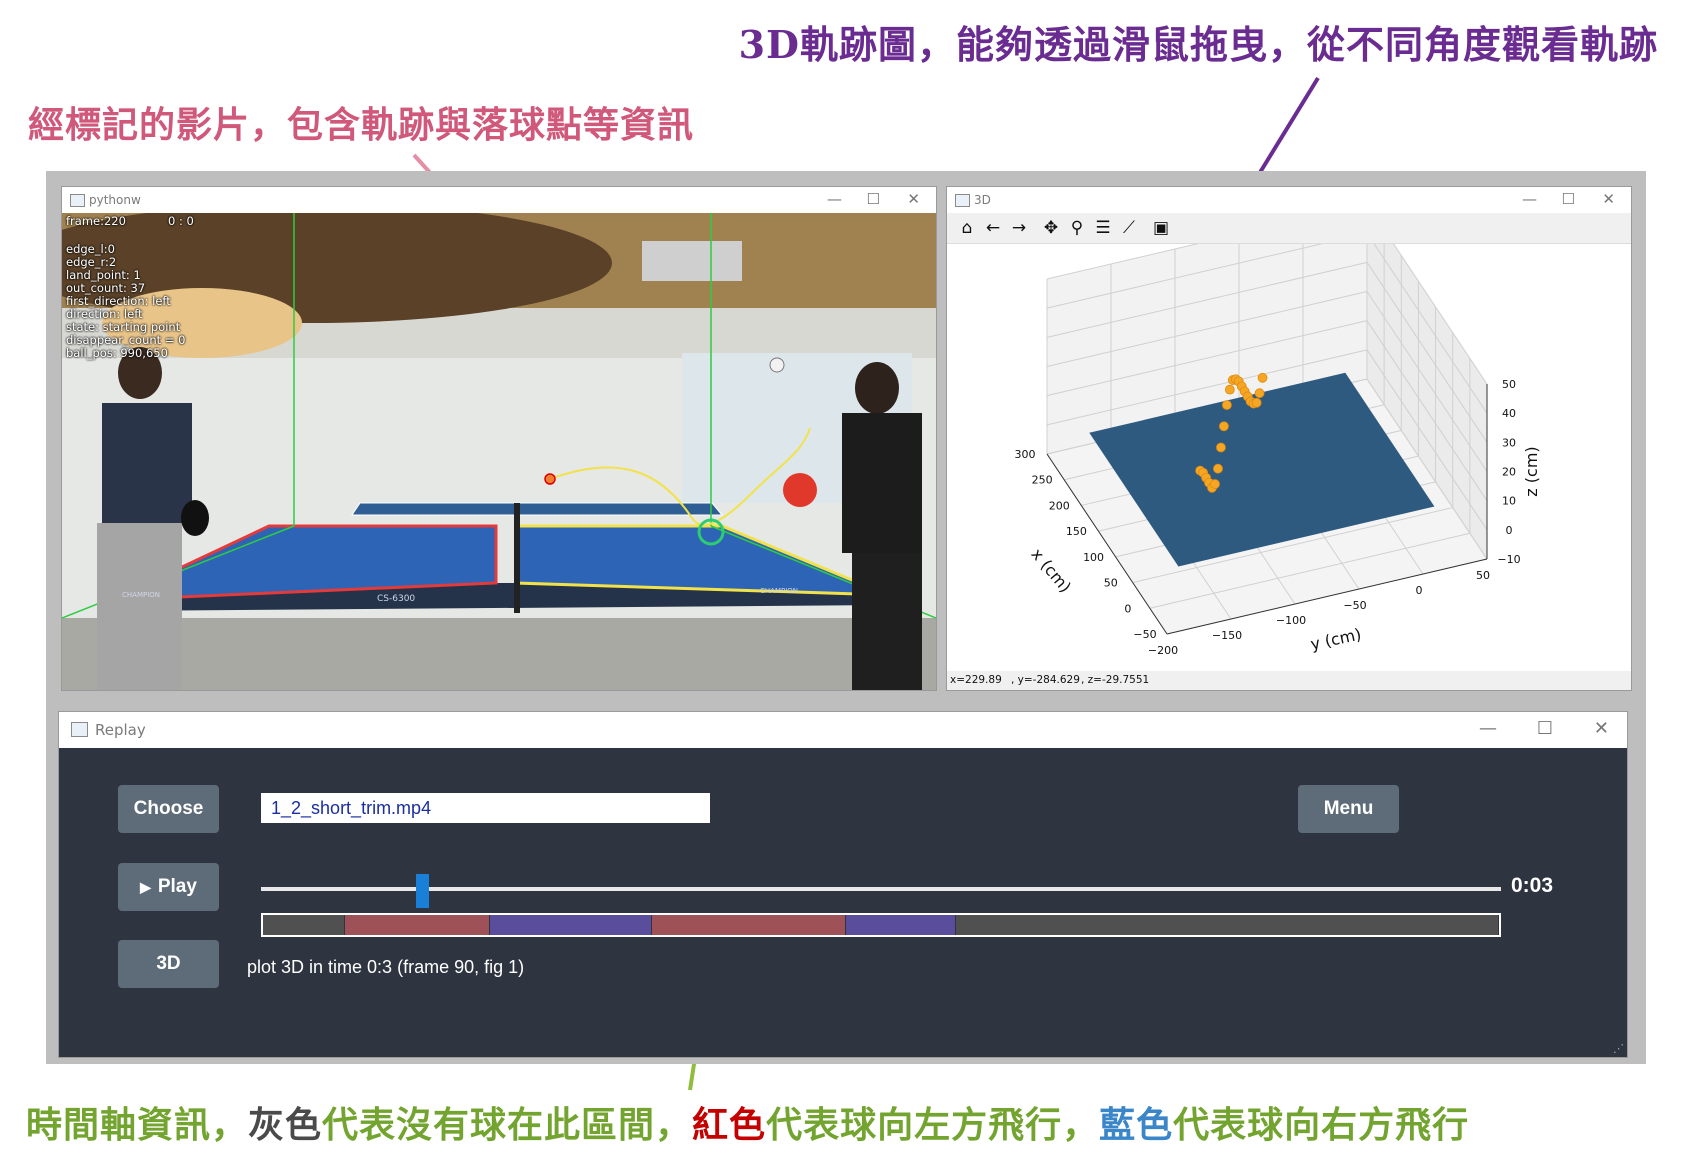 The width and height of the screenshot is (1688, 1166). I want to click on edit-axis-icon: ⟋, so click(1129, 228).